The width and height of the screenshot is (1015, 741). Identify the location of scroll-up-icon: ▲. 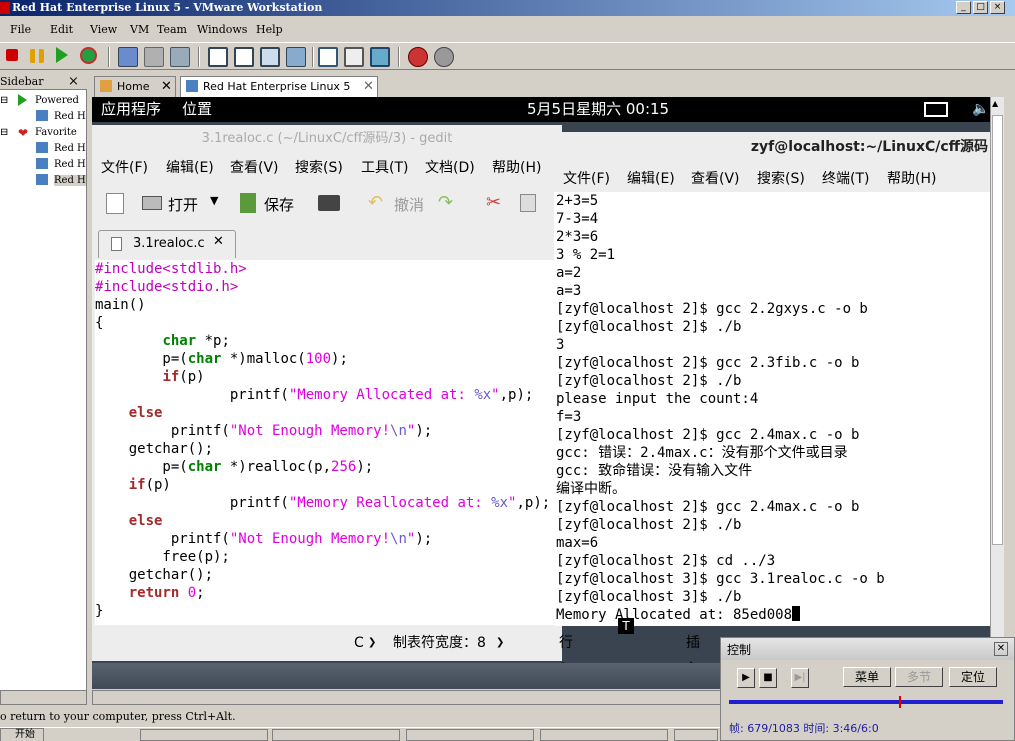
(997, 103).